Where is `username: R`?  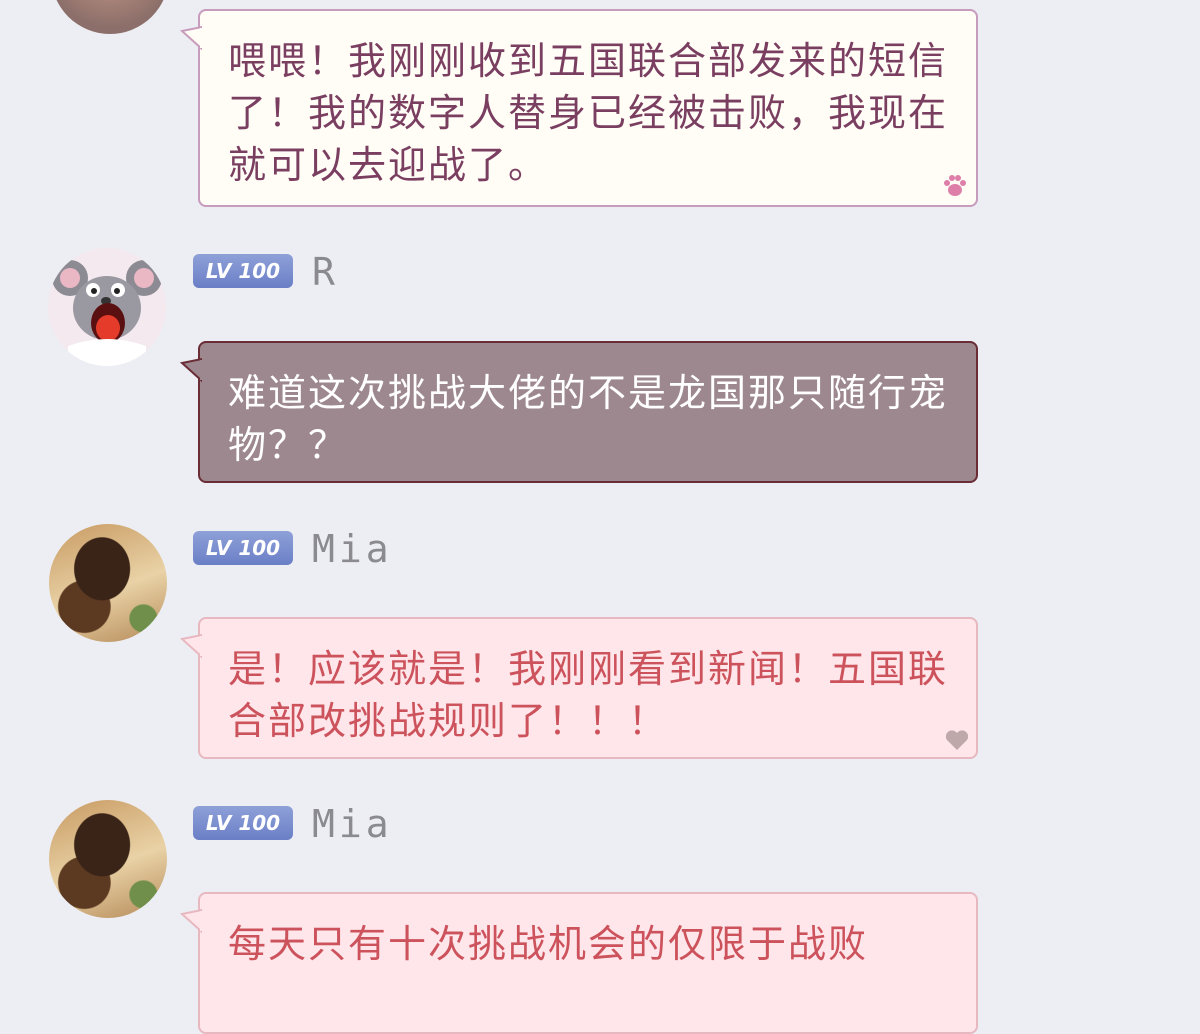
username: R is located at coordinates (325, 272).